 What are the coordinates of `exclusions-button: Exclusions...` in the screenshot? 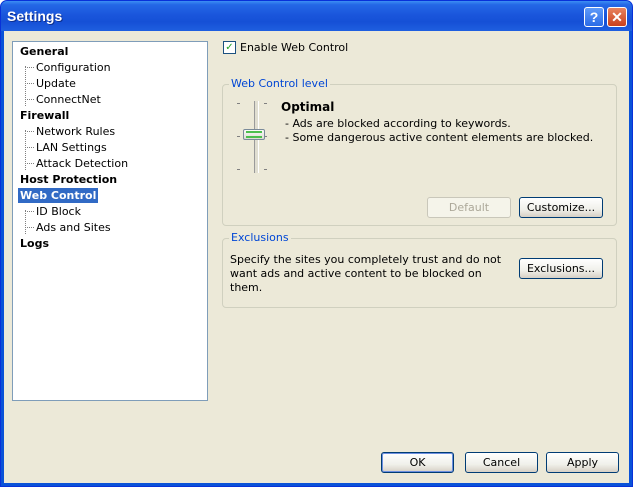 It's located at (561, 268).